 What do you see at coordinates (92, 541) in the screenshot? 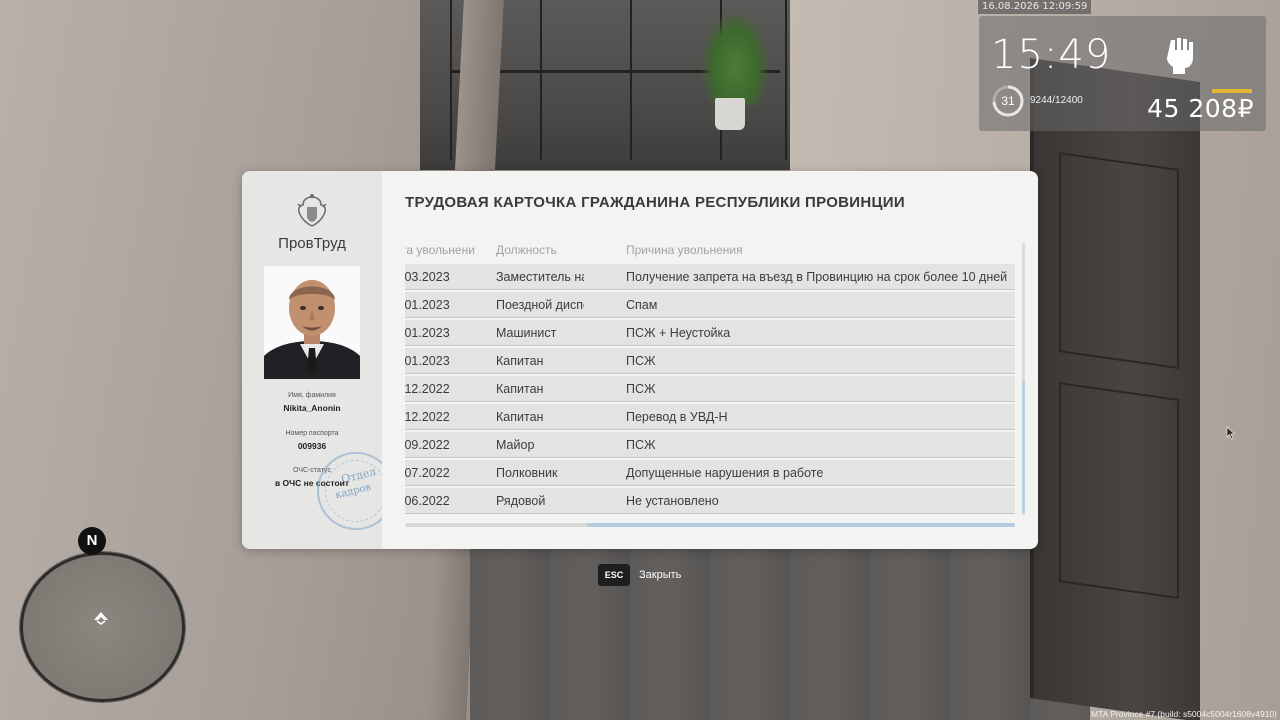
I see `compass-north-icon: N` at bounding box center [92, 541].